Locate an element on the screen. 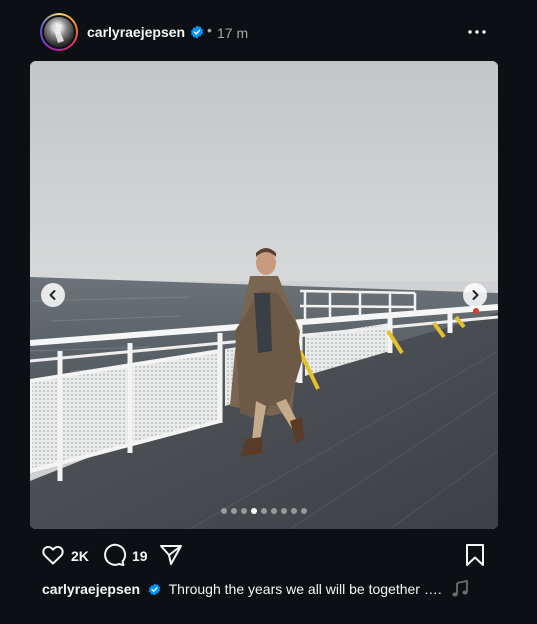 This screenshot has width=537, height=624. carousel-prev-button is located at coordinates (53, 295).